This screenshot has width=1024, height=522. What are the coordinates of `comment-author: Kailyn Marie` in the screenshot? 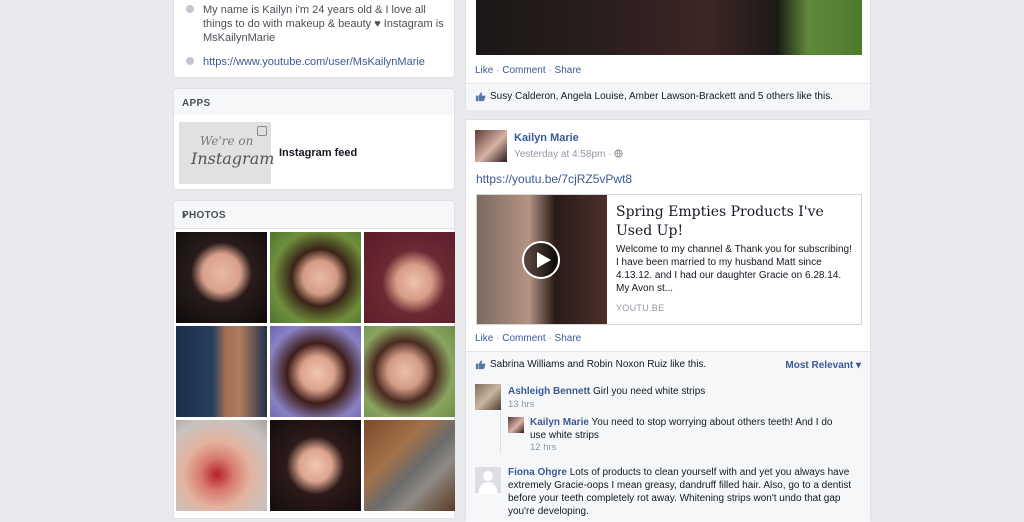 It's located at (559, 422).